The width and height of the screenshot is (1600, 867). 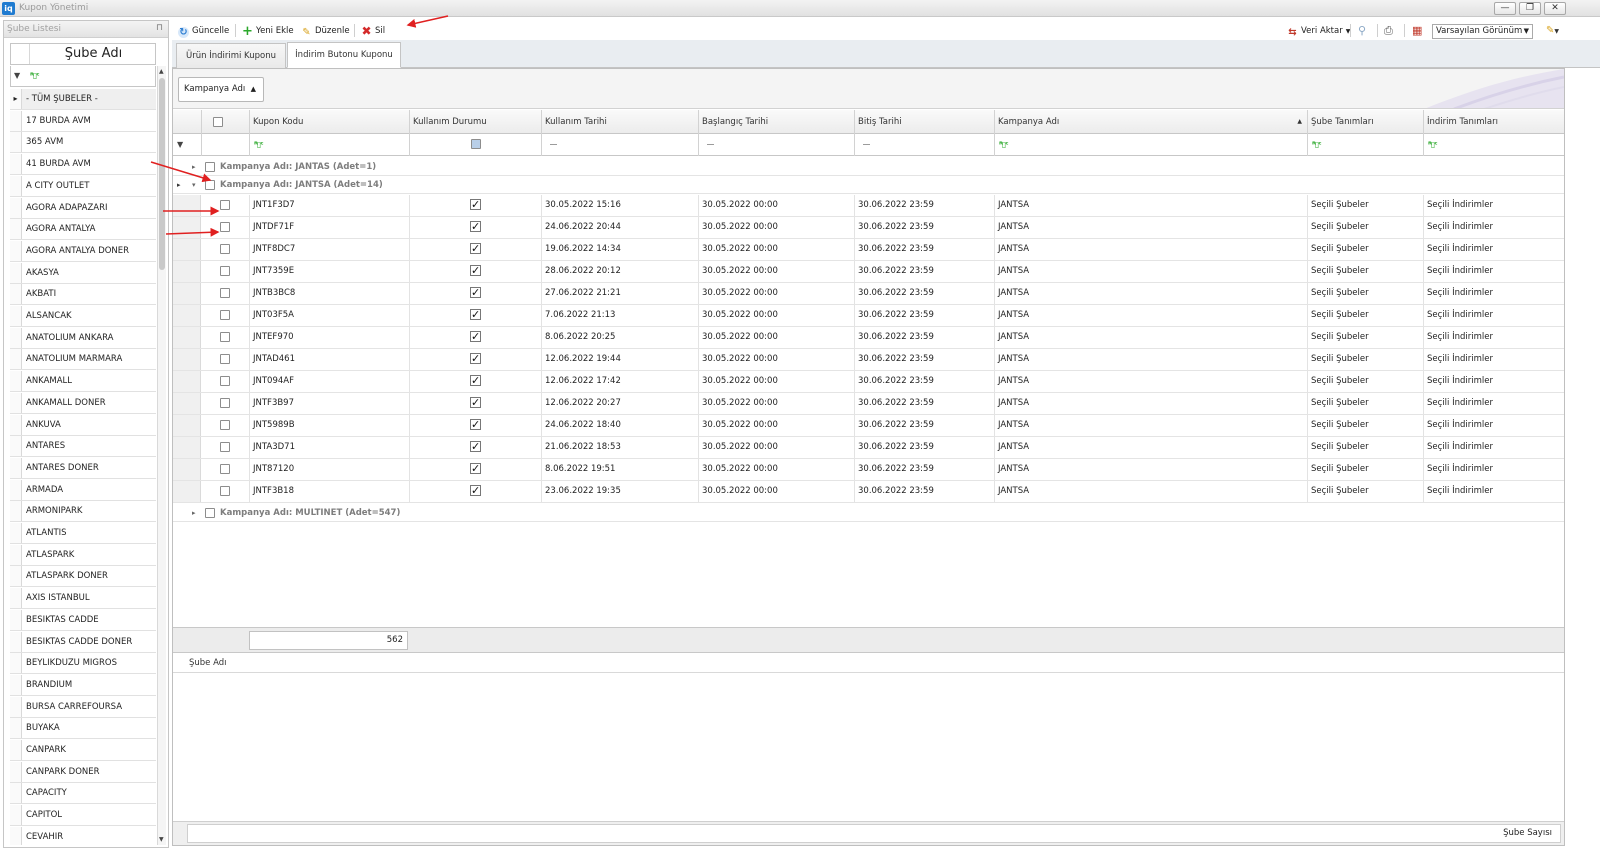 What do you see at coordinates (83, 316) in the screenshot?
I see `branch-list-item: ALSANCAK` at bounding box center [83, 316].